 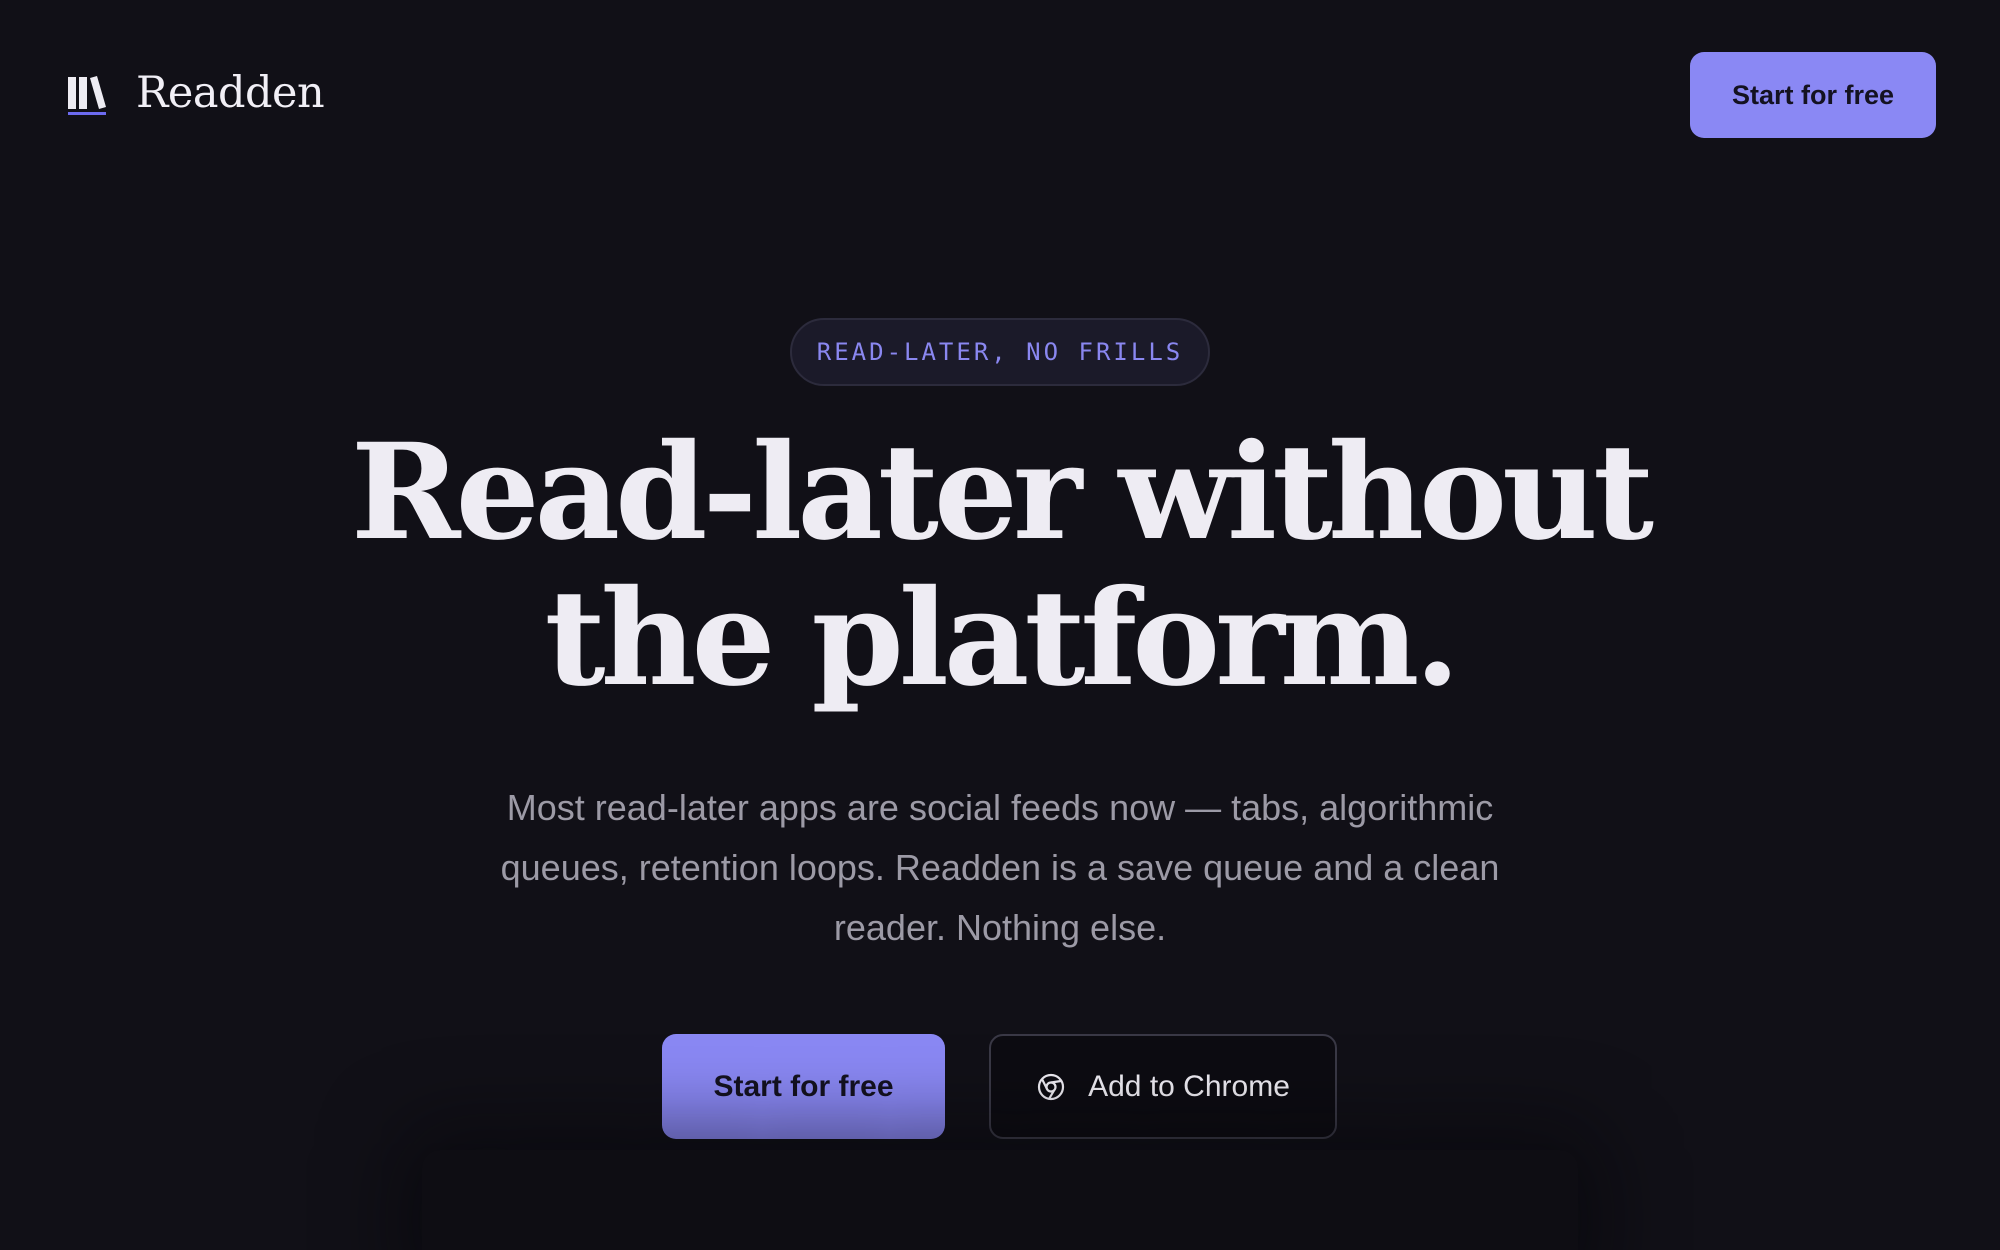 I want to click on books-icon, so click(x=87, y=95).